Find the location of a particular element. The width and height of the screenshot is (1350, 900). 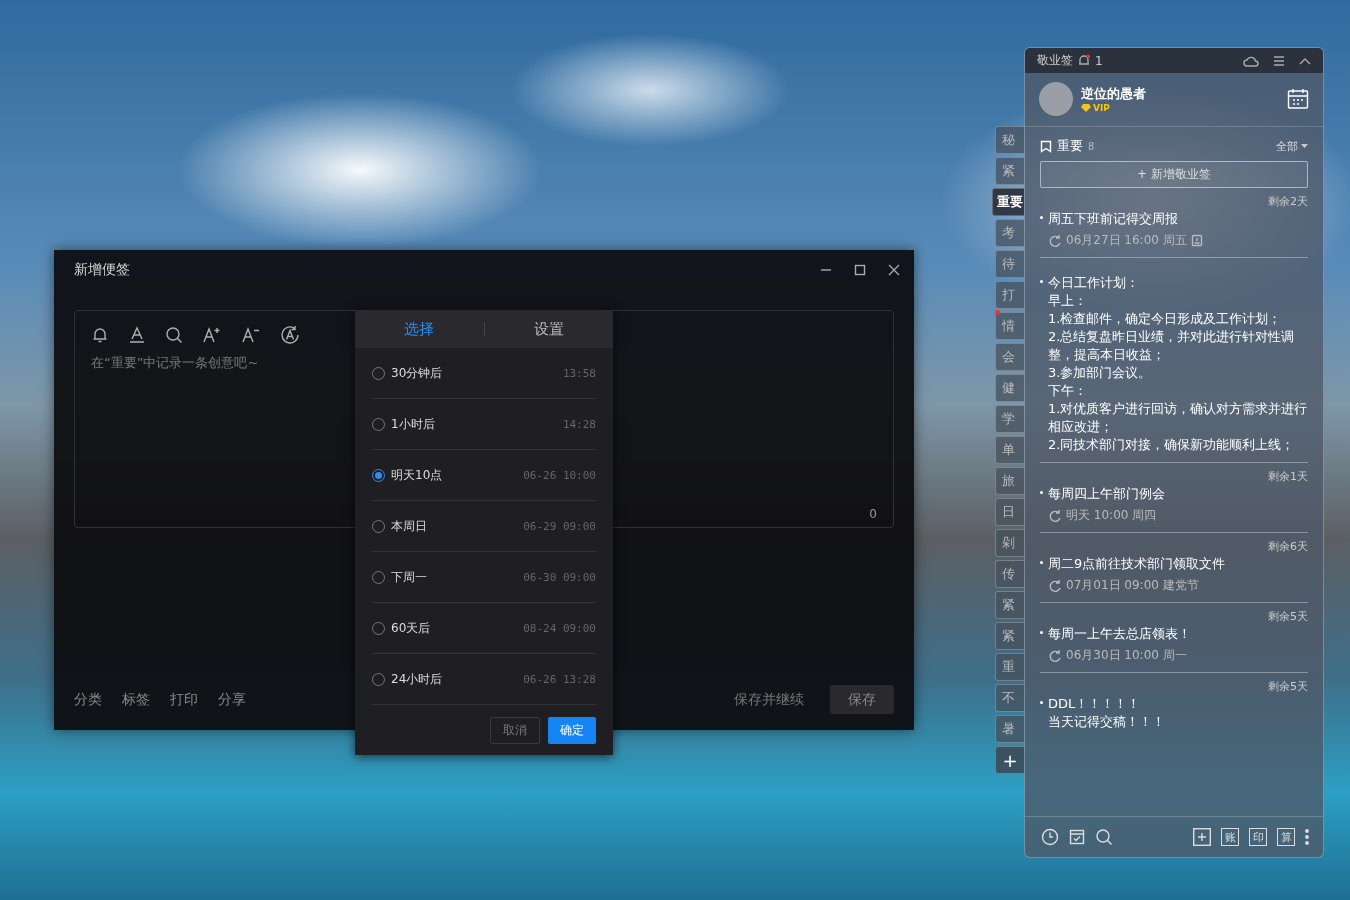

option-time: 06-29 09:00 is located at coordinates (559, 526).